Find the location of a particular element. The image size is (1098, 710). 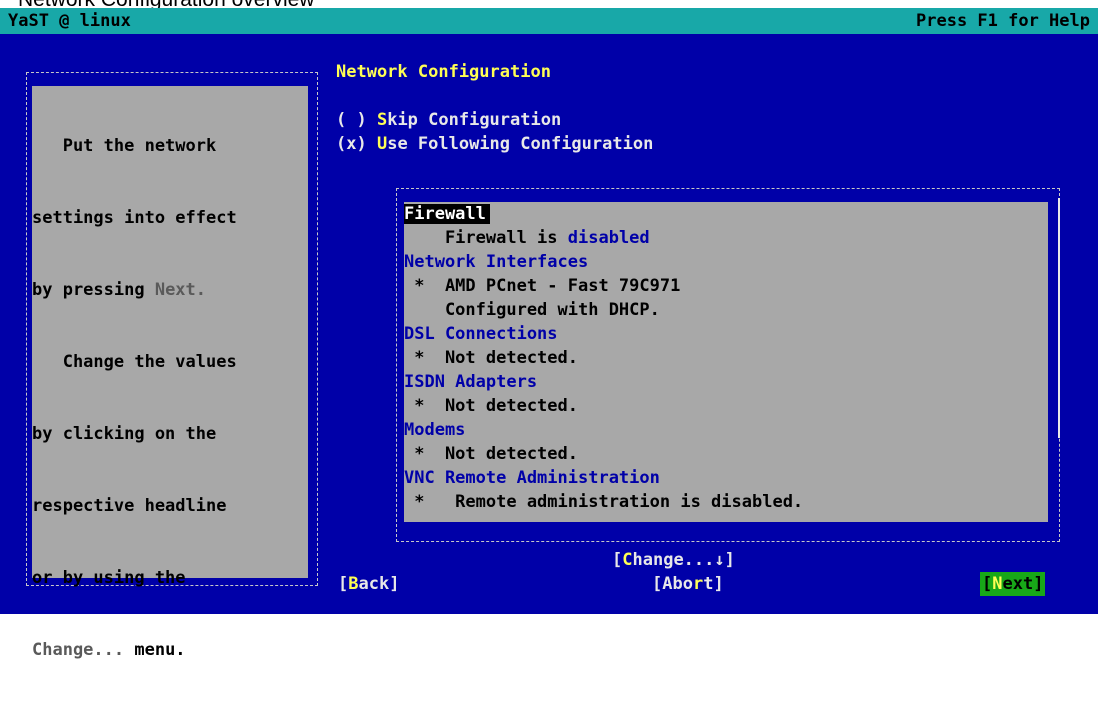

help-line: by pressing Next. is located at coordinates (170, 290).